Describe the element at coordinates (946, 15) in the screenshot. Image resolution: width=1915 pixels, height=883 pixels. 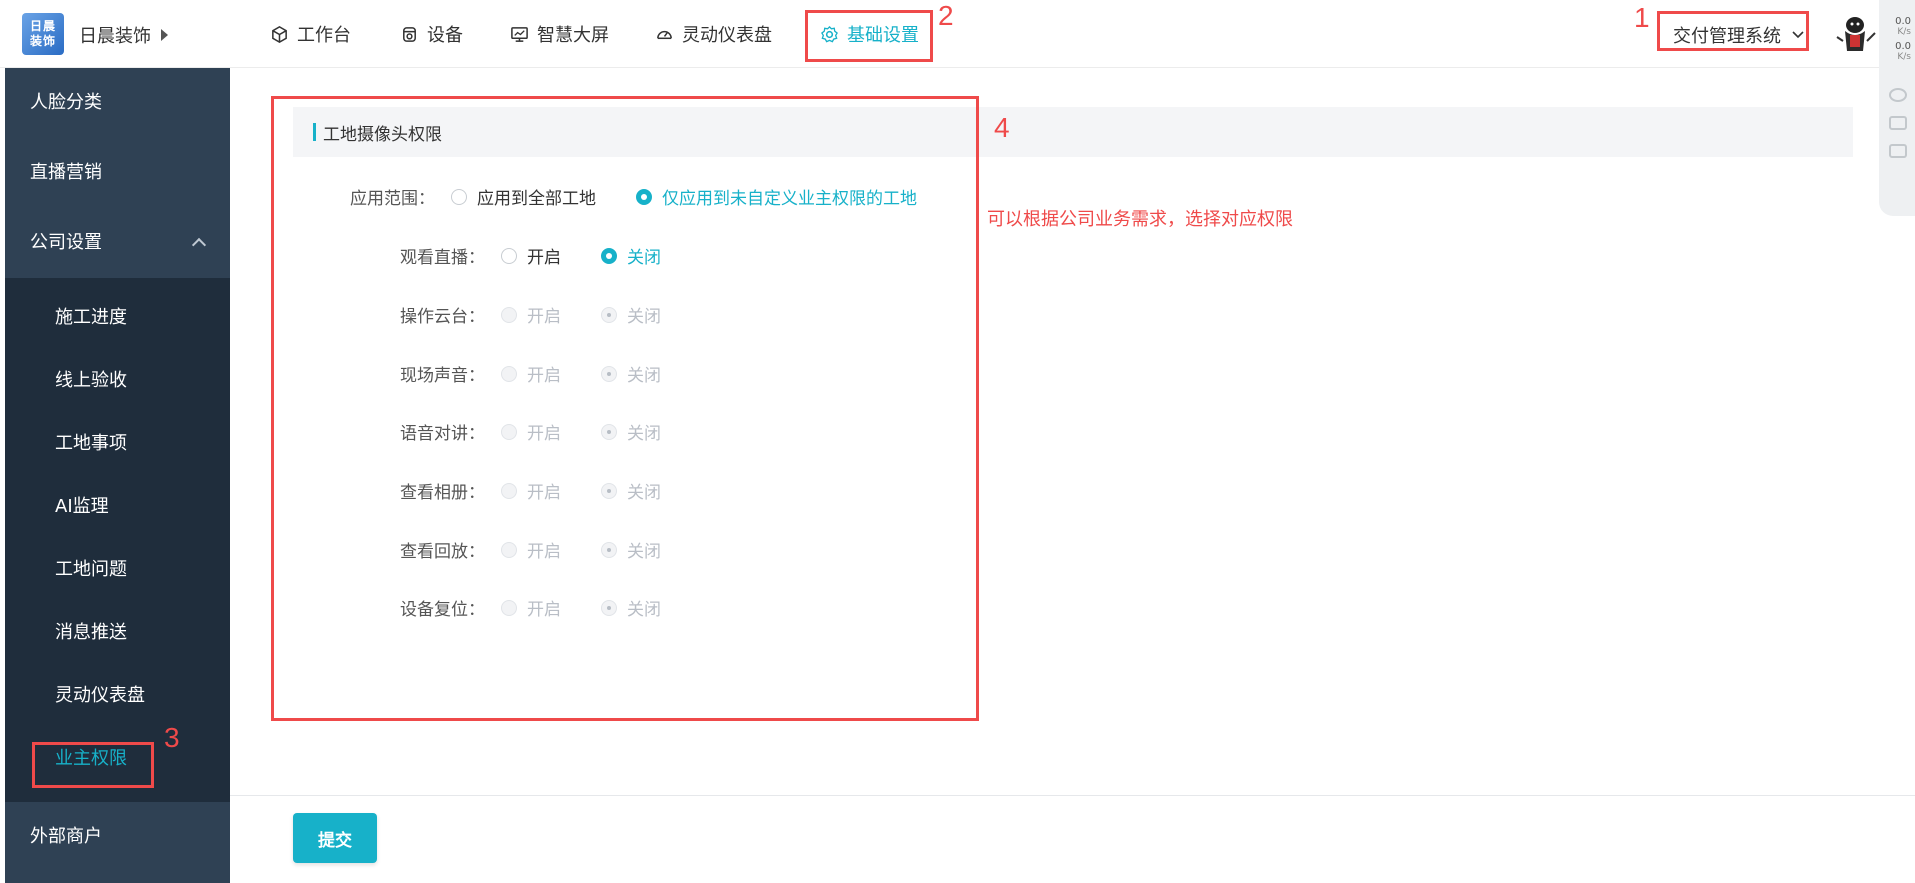
I see `annotation-number-2: 2` at that location.